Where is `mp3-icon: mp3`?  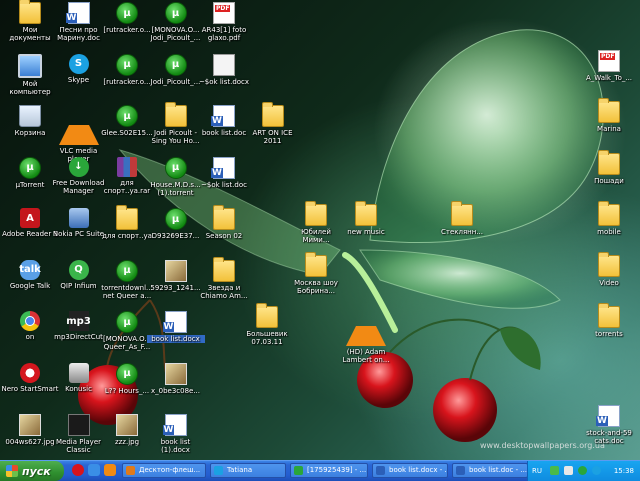 mp3-icon: mp3 is located at coordinates (78, 321).